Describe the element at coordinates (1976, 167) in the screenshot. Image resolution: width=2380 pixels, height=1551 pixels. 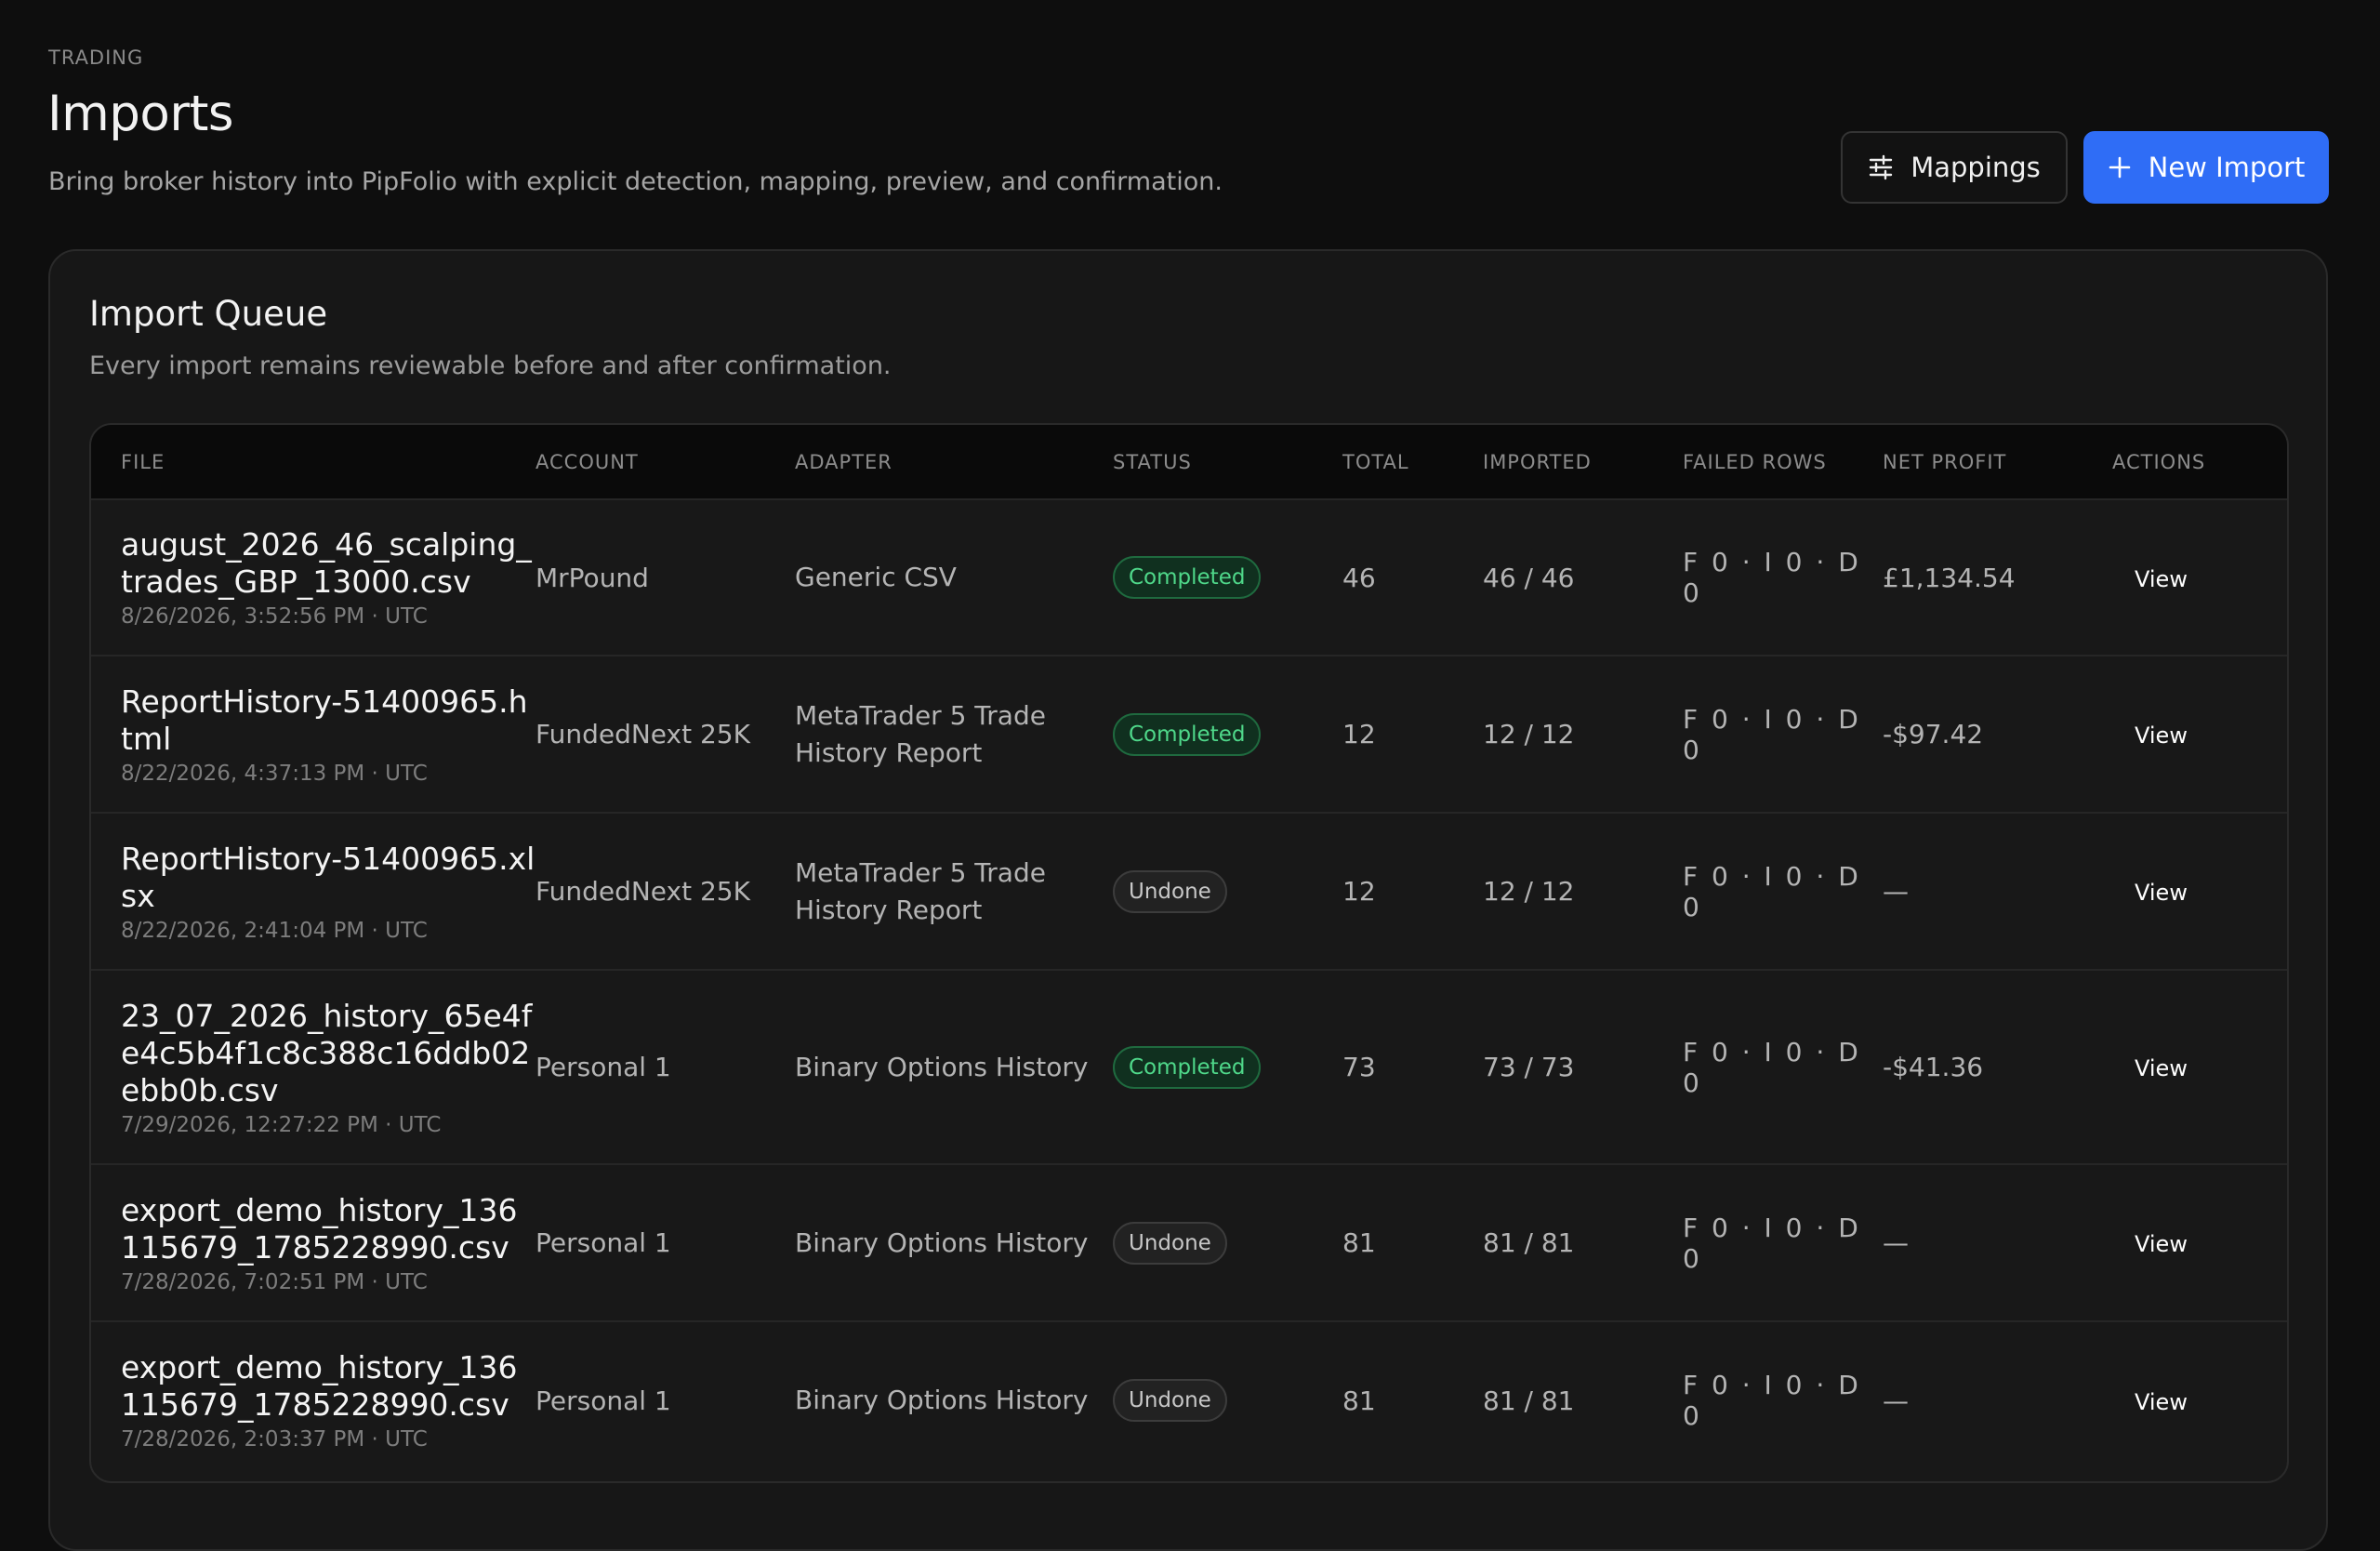
I see `mappings-button-label: Mappings` at that location.